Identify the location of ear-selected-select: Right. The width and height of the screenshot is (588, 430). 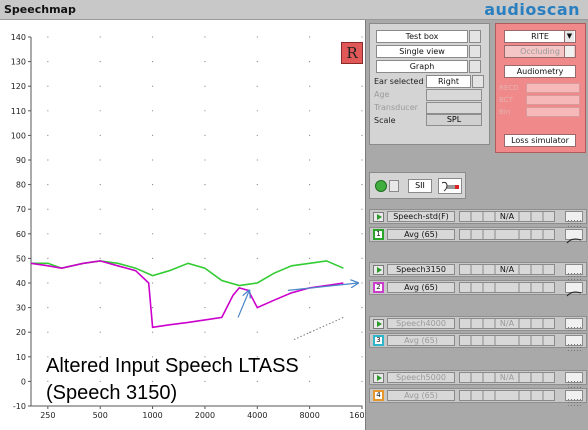
(455, 81).